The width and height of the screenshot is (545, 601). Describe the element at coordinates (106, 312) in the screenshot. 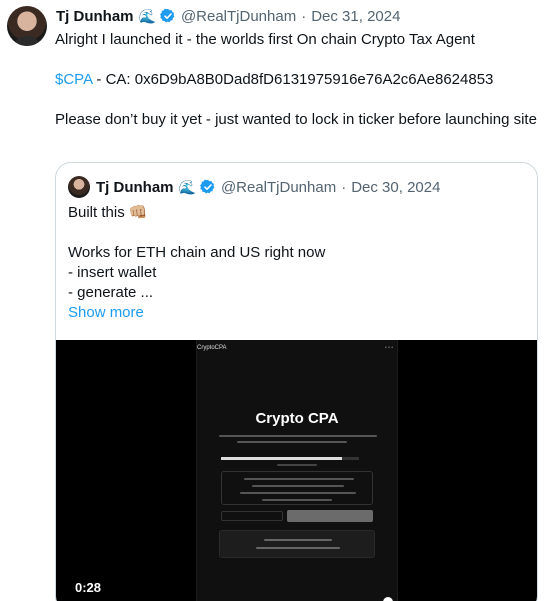

I see `show-more-link: Show more` at that location.